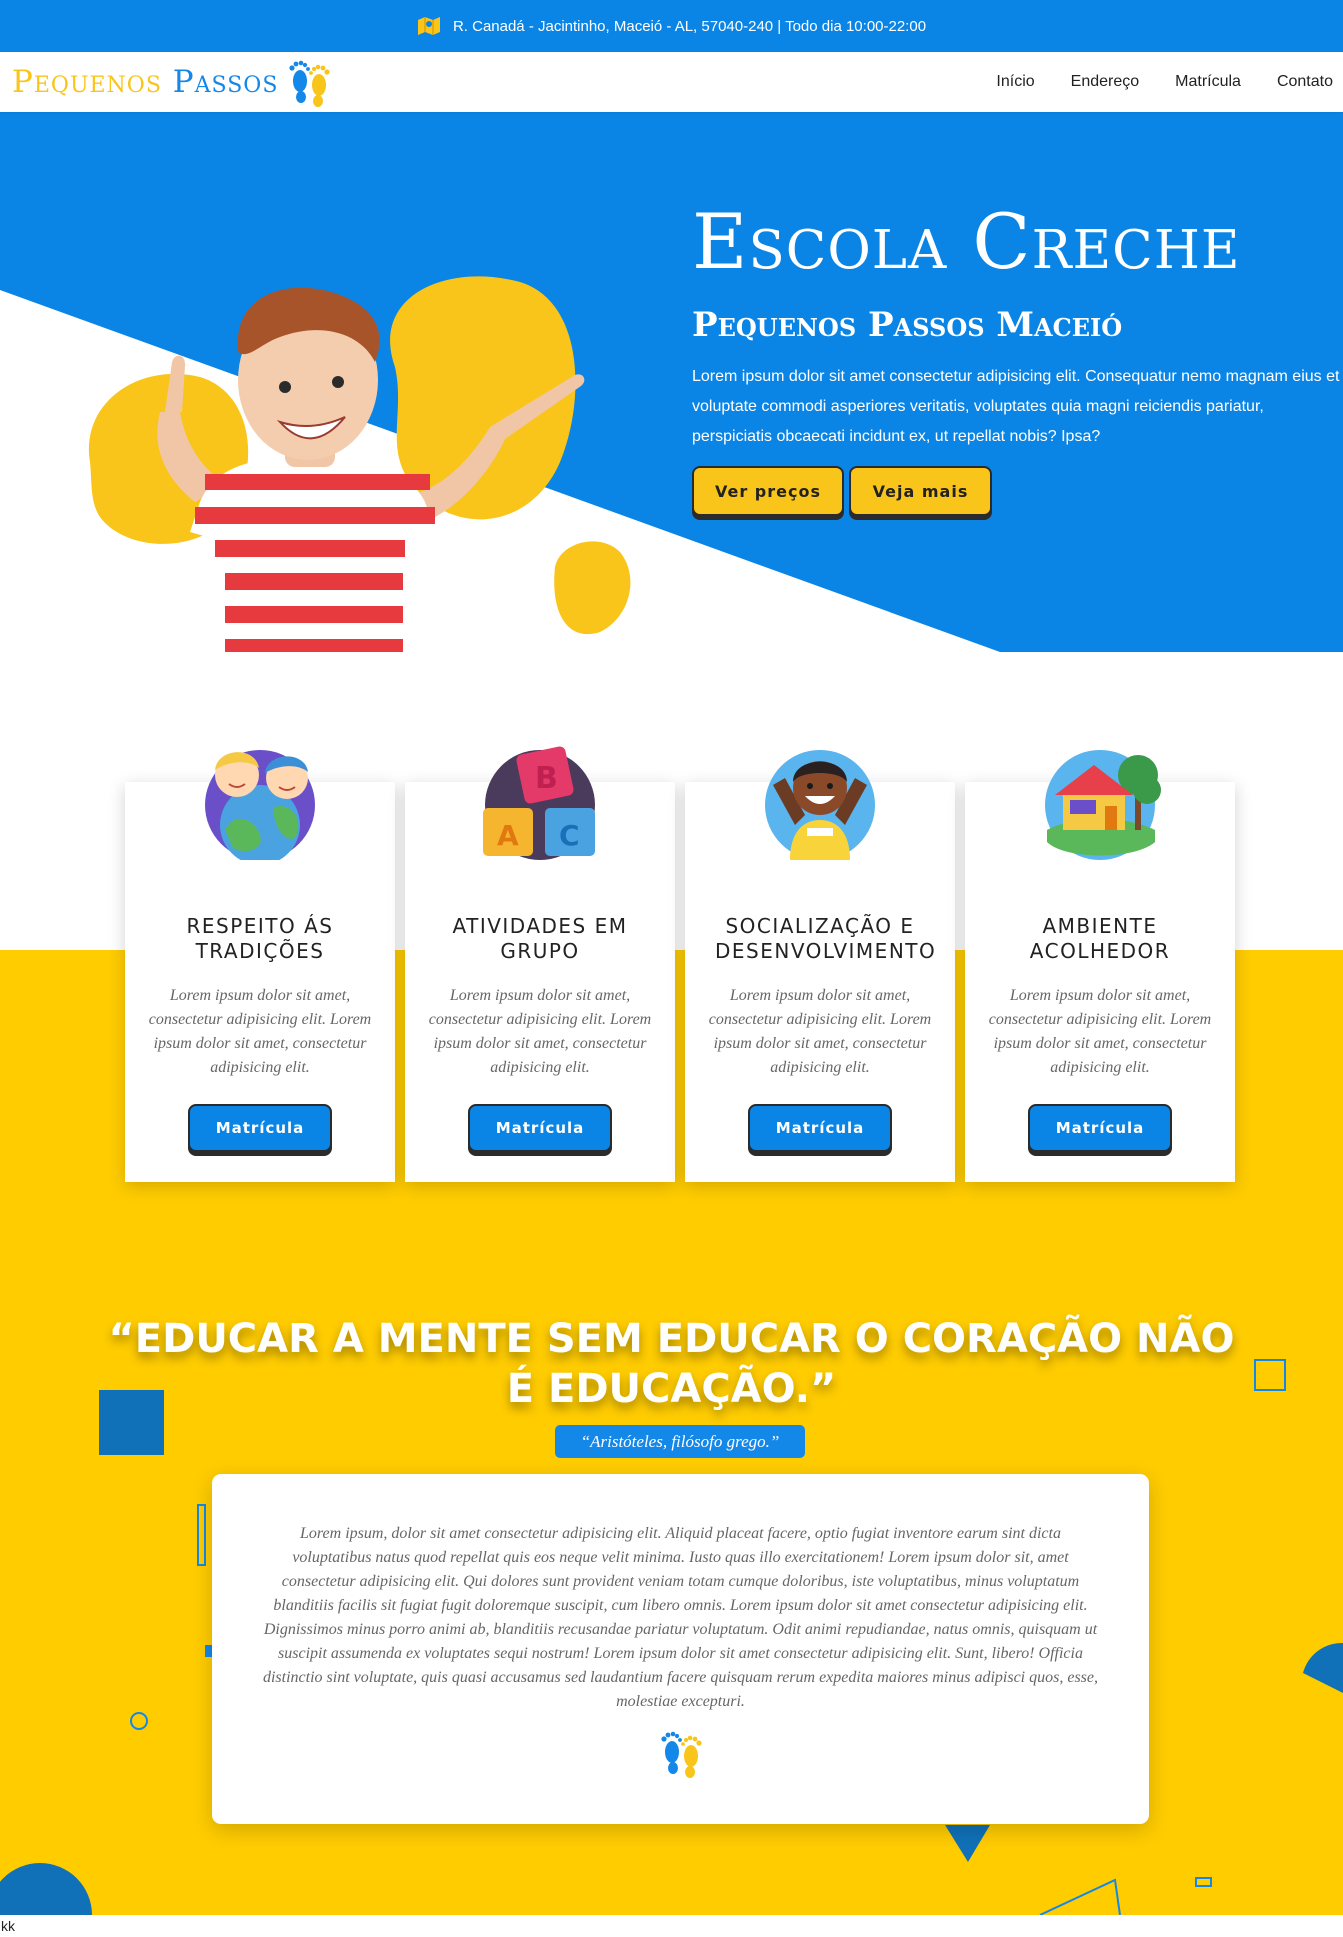 This screenshot has width=1343, height=1937. Describe the element at coordinates (546, 778) in the screenshot. I see `svg-text: B` at that location.